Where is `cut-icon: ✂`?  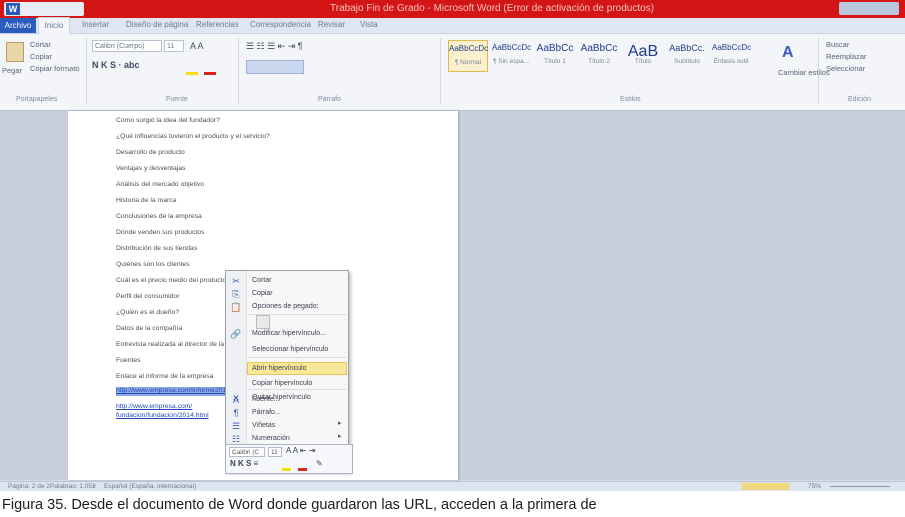
cut-icon: ✂ is located at coordinates (236, 281).